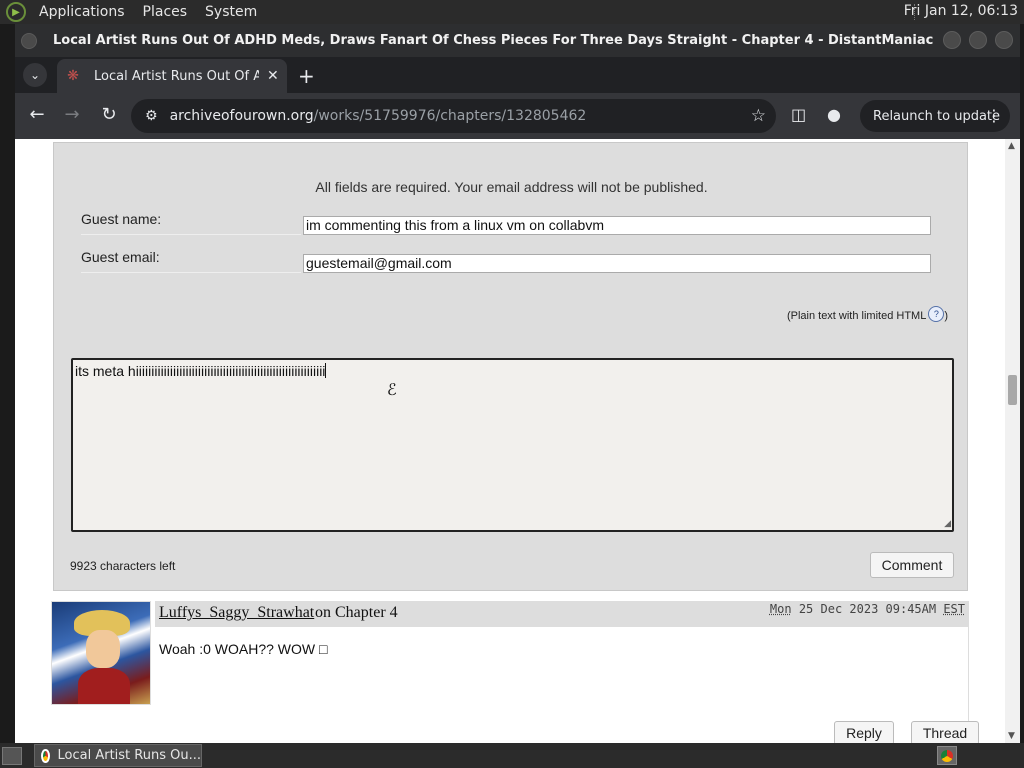 The width and height of the screenshot is (1024, 768). What do you see at coordinates (16, 12) in the screenshot?
I see `distro-logo-icon: ▶` at bounding box center [16, 12].